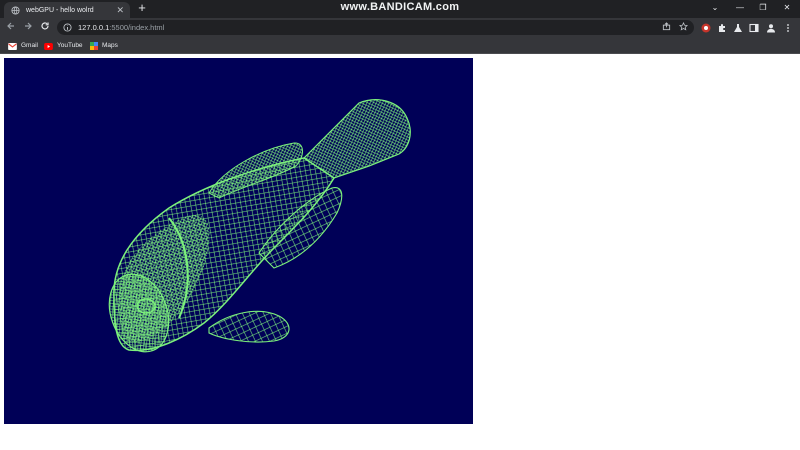 This screenshot has height=450, width=800. Describe the element at coordinates (60, 10) in the screenshot. I see `tab-title: webGPU - hello wolrd` at that location.